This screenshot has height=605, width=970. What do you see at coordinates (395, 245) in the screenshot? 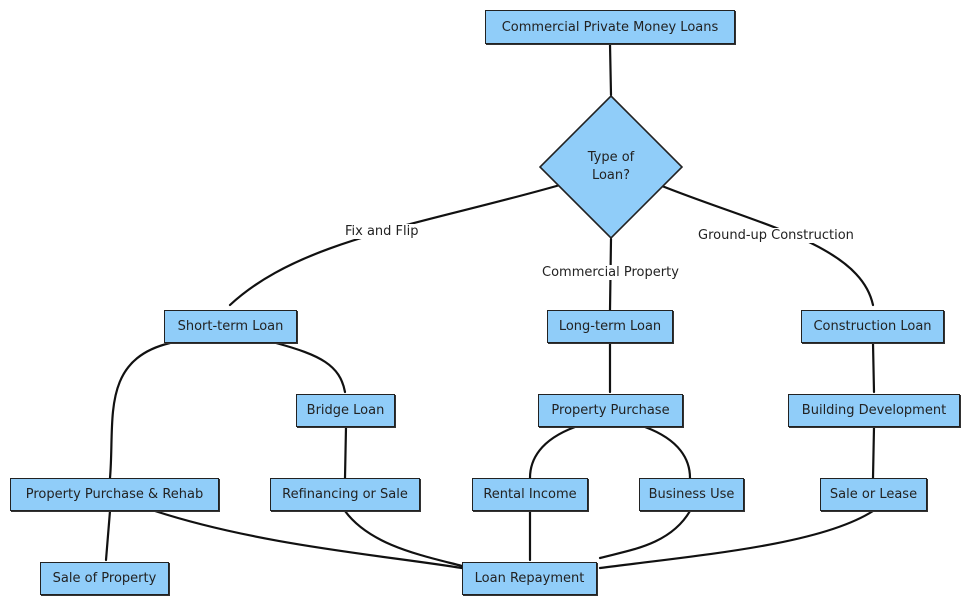
I see `edge-decision-shortterm` at bounding box center [395, 245].